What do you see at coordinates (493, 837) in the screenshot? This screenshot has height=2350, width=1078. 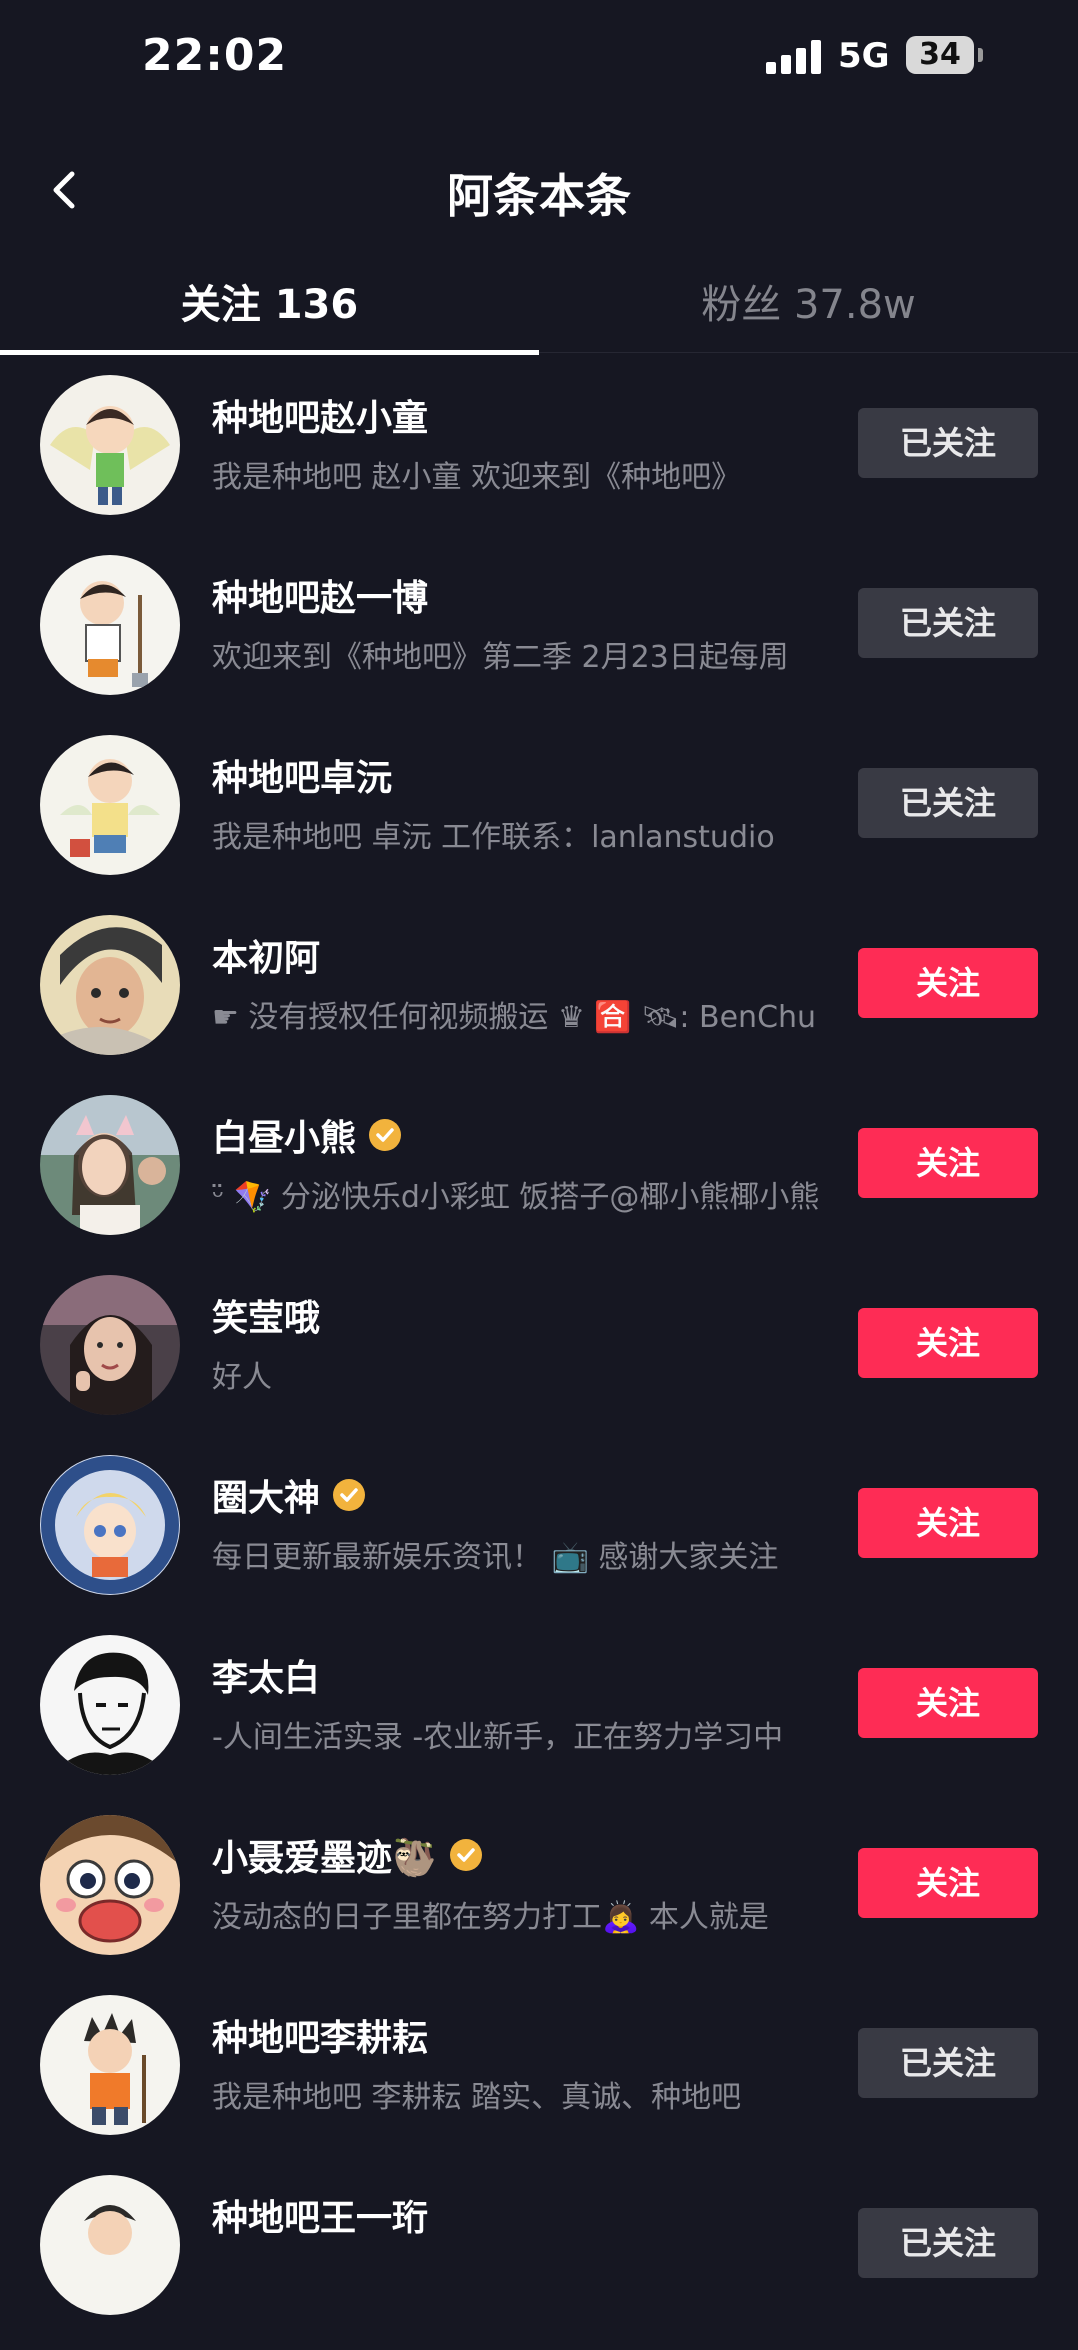 I see `user-description: 我是种地吧 卓沅 工作联系：lanlanstudio` at bounding box center [493, 837].